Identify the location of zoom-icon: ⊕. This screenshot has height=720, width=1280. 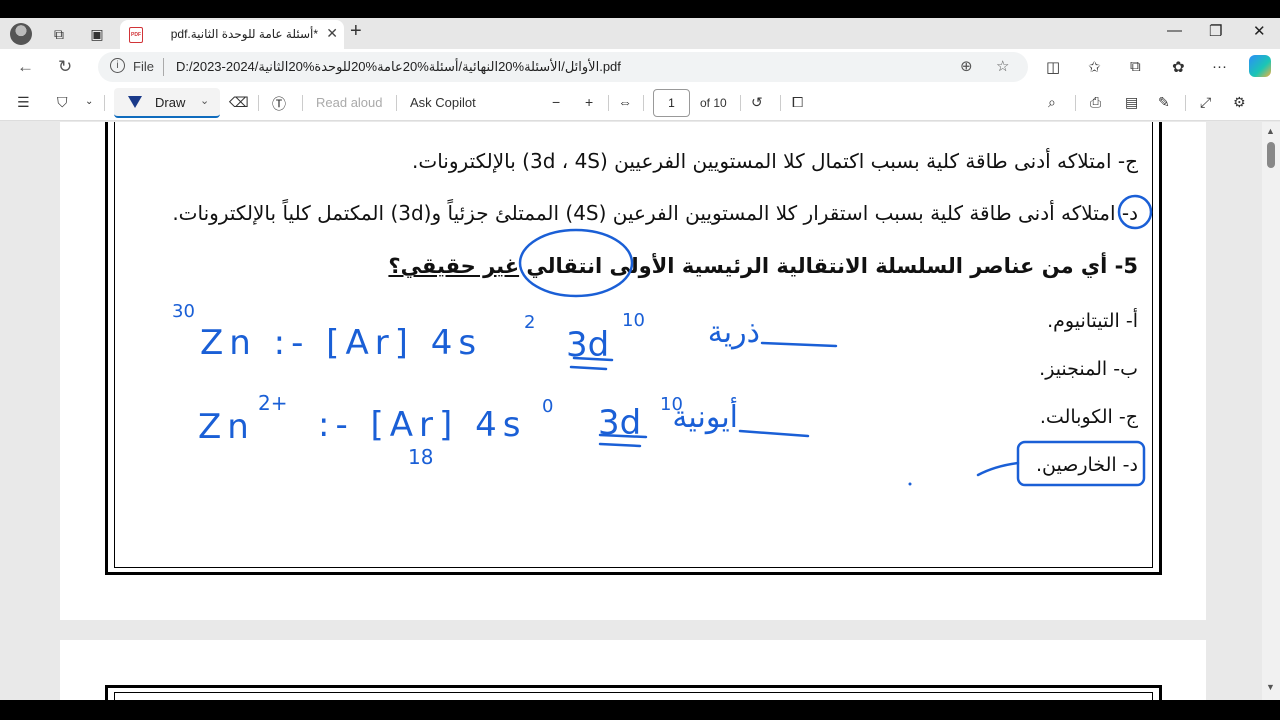
(966, 66).